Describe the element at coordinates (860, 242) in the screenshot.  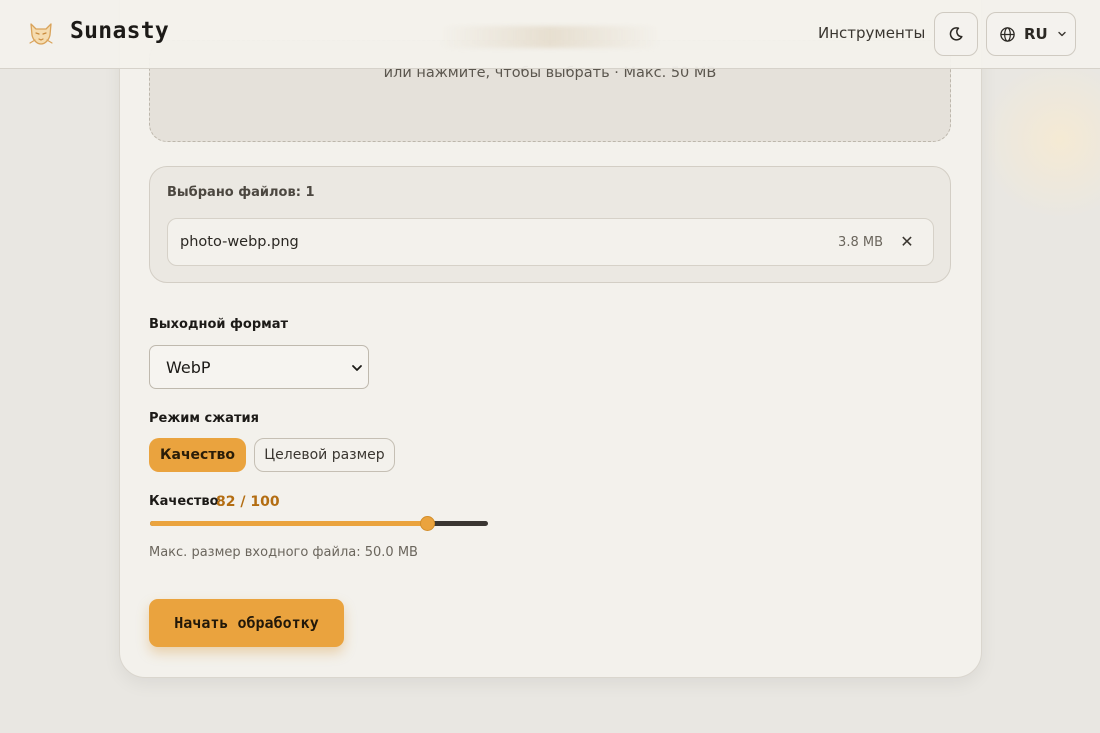
I see `file-size: 3.8 MB` at that location.